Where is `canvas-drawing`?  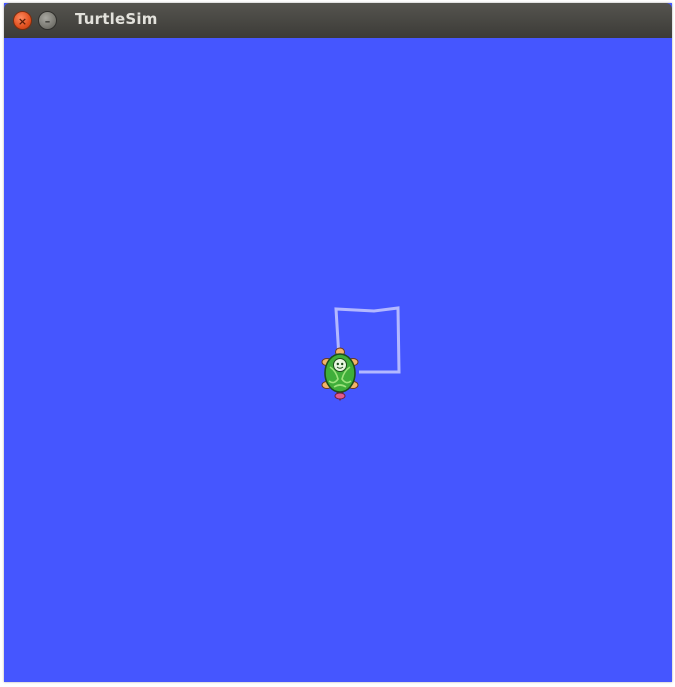 canvas-drawing is located at coordinates (361, 354).